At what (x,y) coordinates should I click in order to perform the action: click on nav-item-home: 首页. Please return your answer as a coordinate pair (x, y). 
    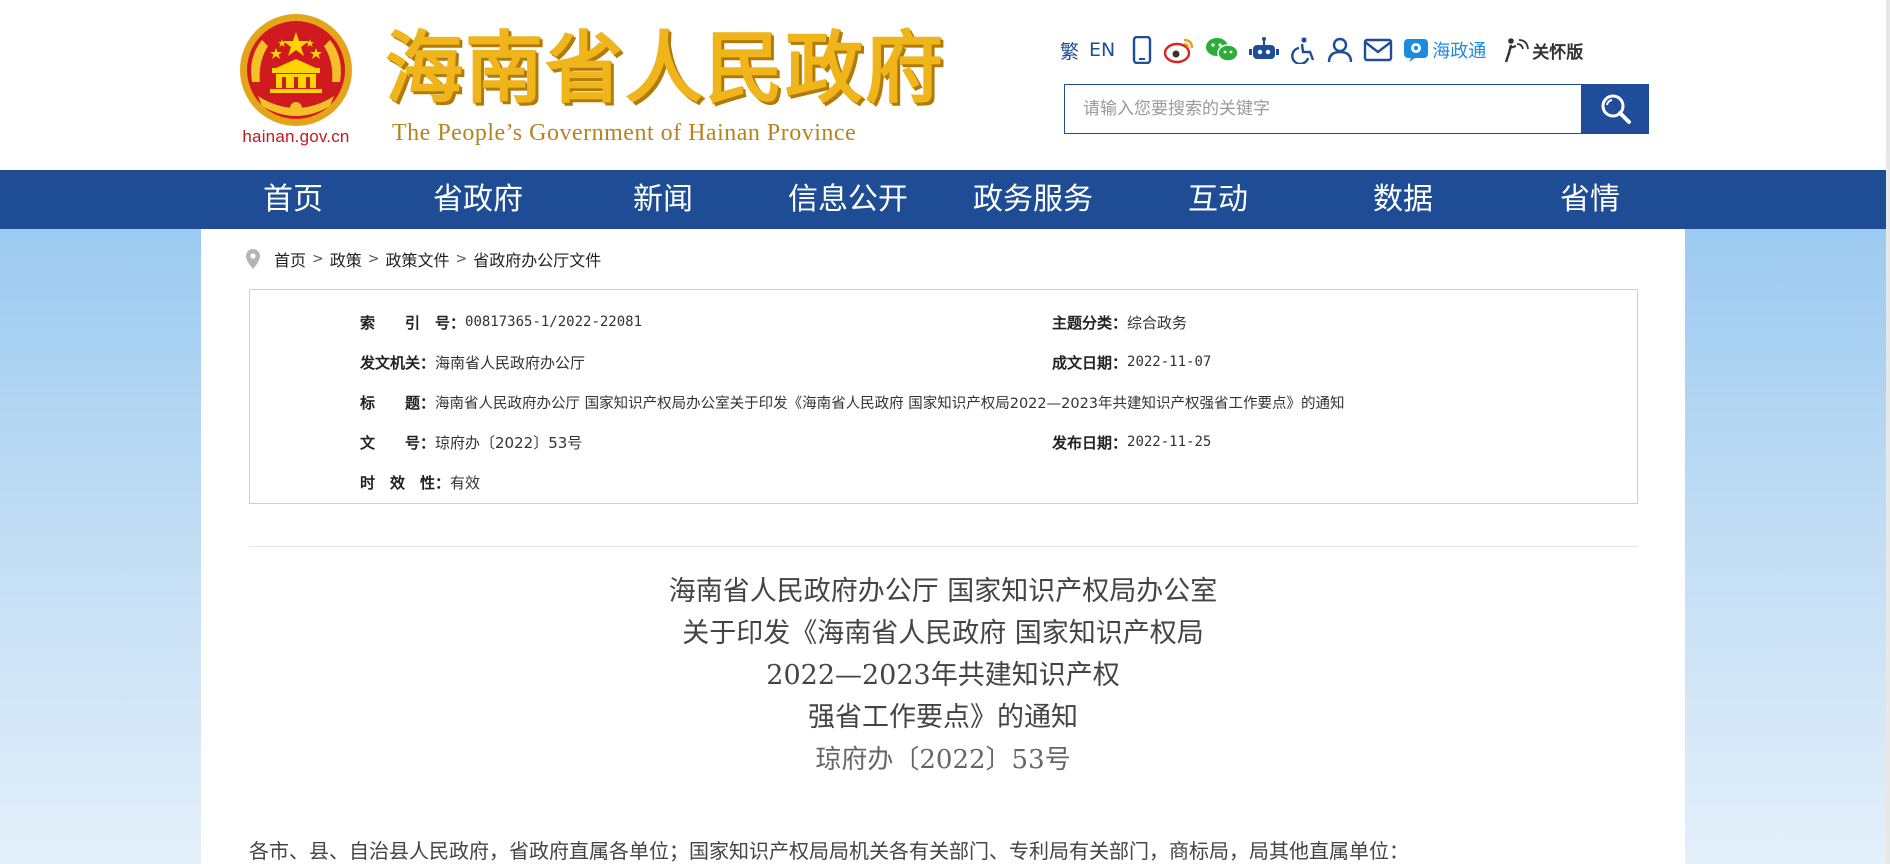
    Looking at the image, I should click on (293, 199).